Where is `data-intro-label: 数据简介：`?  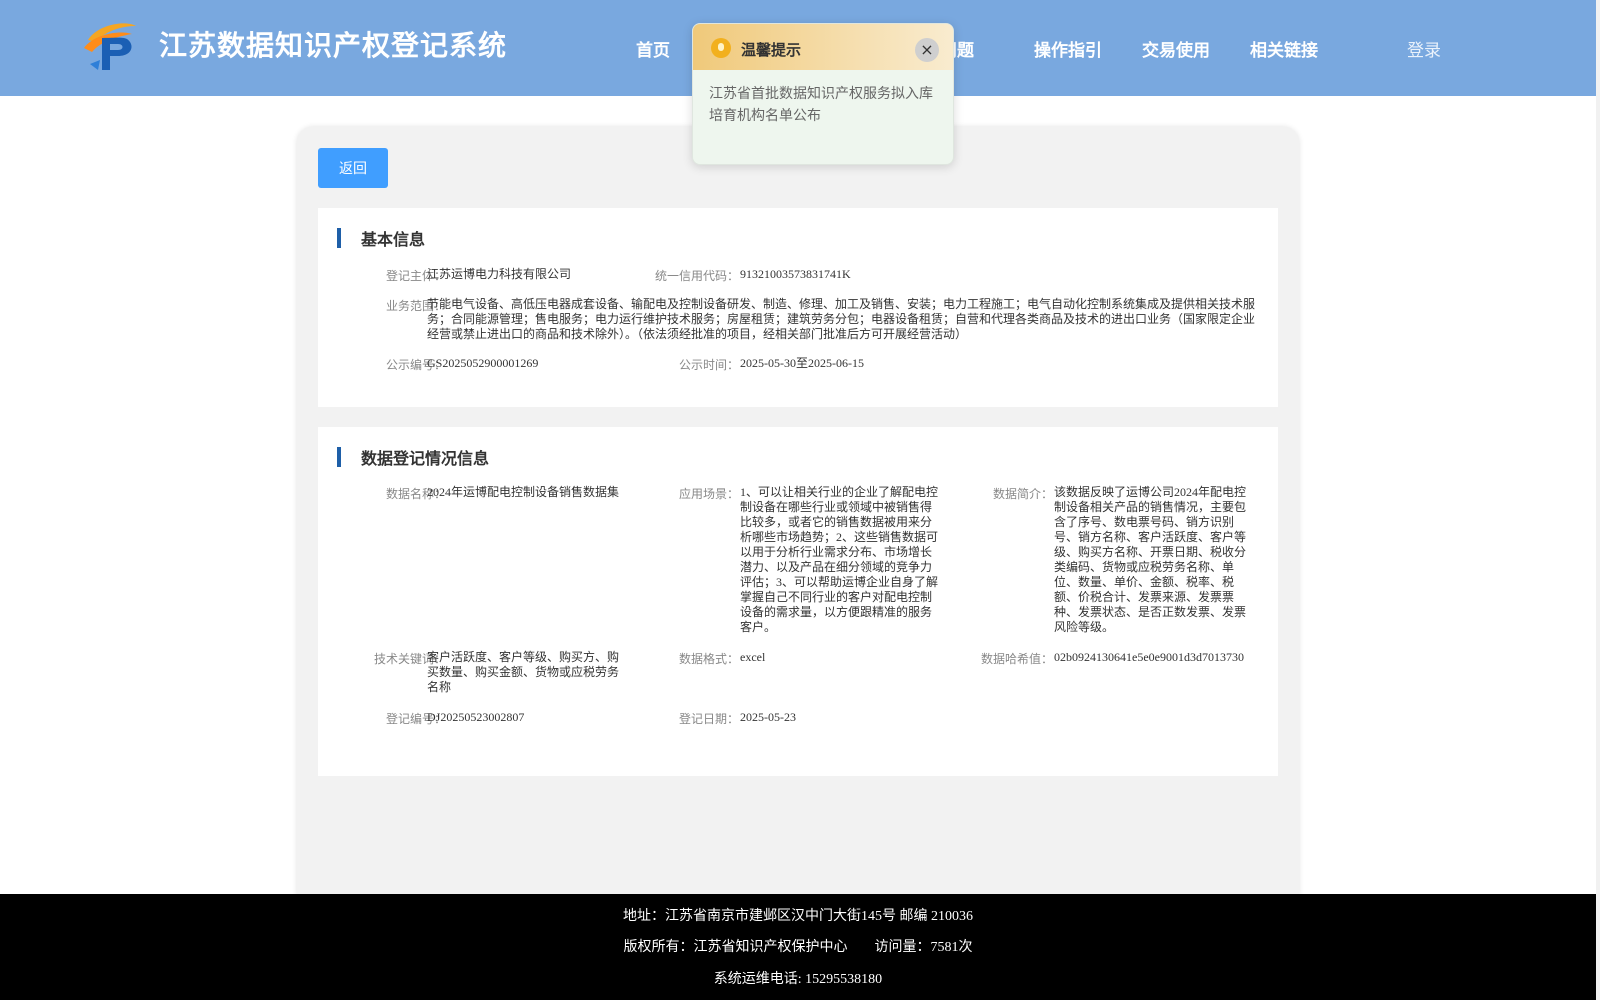
data-intro-label: 数据简介： is located at coordinates (1022, 494).